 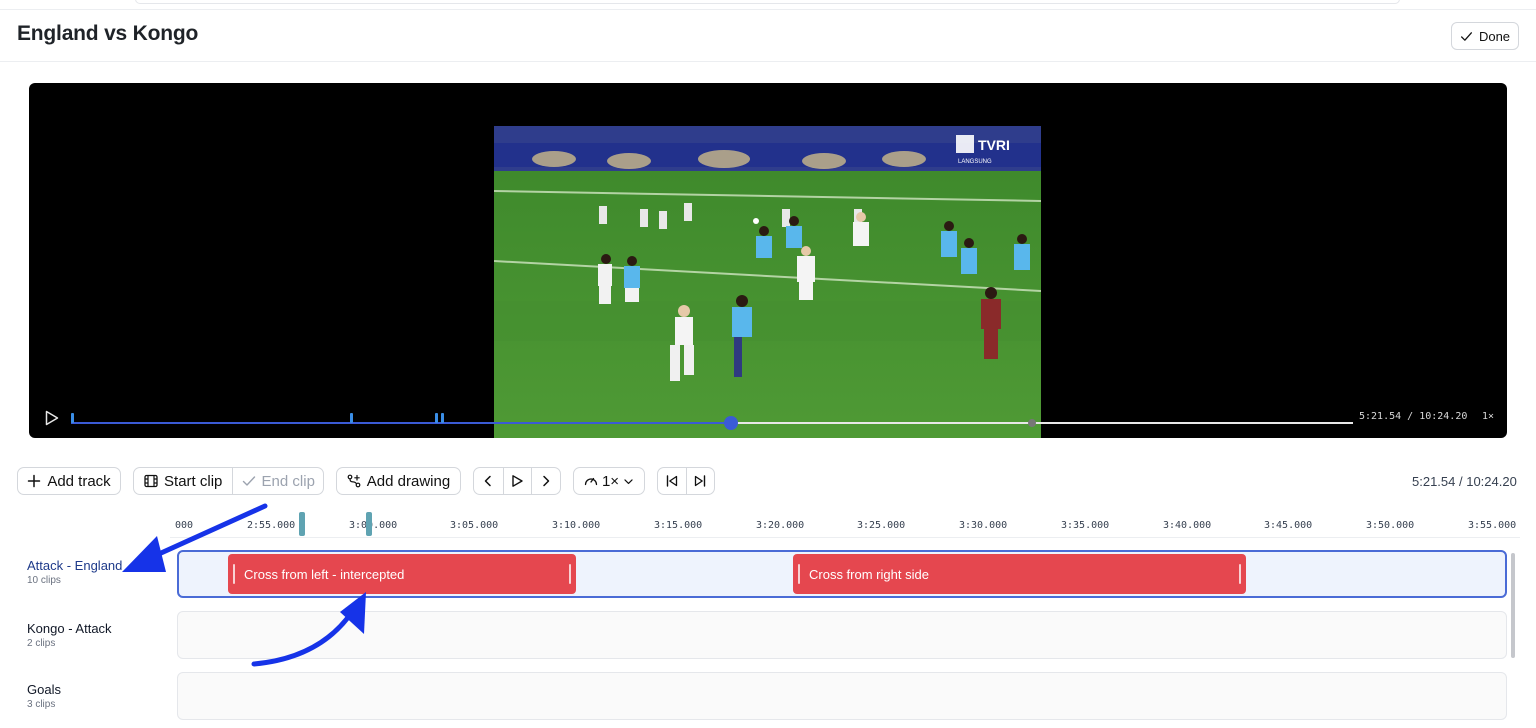 I want to click on ruler-tick: 3:20.000, so click(x=780, y=525).